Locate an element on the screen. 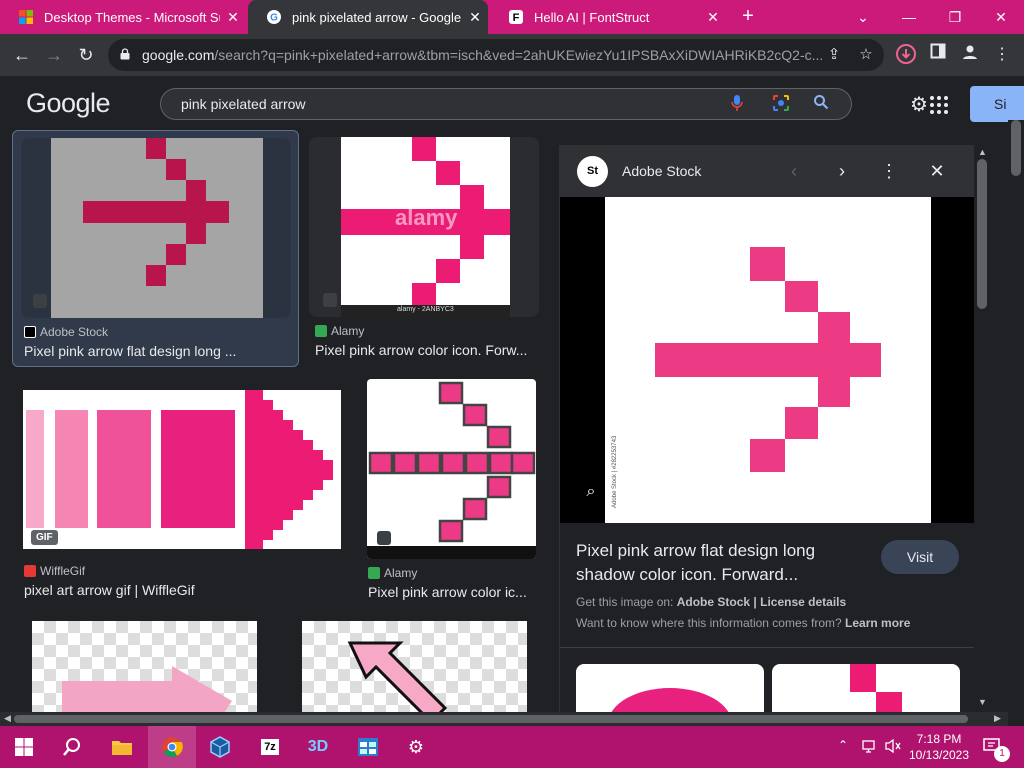 The width and height of the screenshot is (1024, 768). chrome-icon is located at coordinates (172, 747).